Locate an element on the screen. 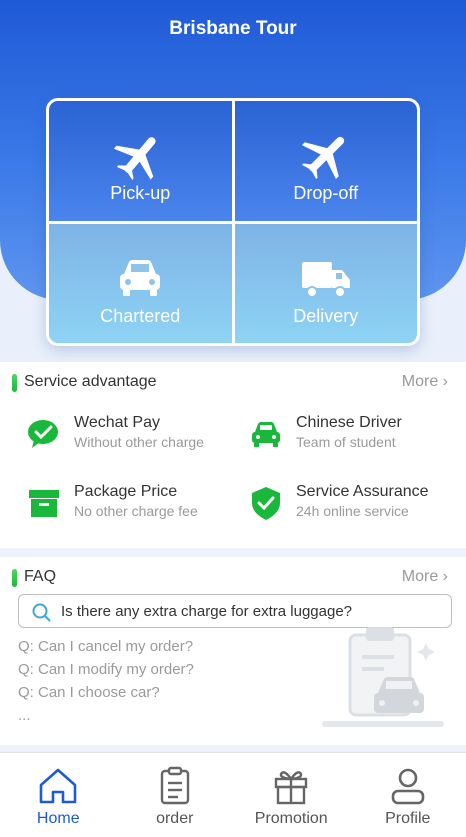  advantage-title: Package Price is located at coordinates (126, 491).